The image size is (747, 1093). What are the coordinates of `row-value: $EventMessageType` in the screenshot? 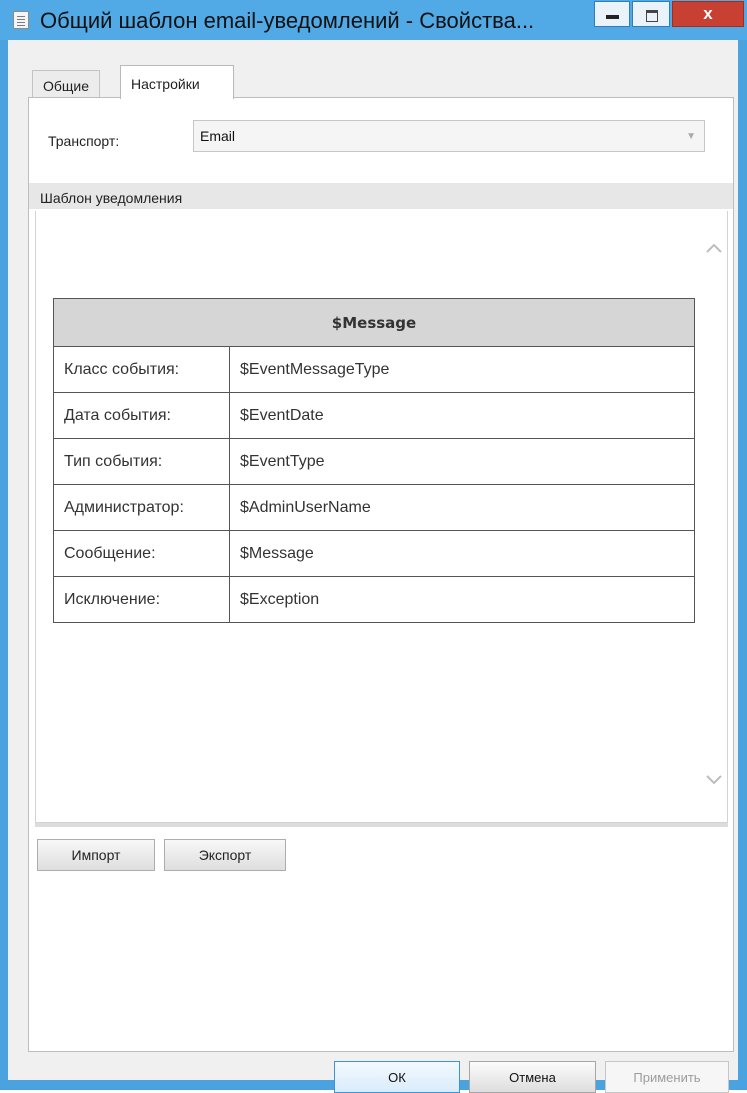 It's located at (462, 369).